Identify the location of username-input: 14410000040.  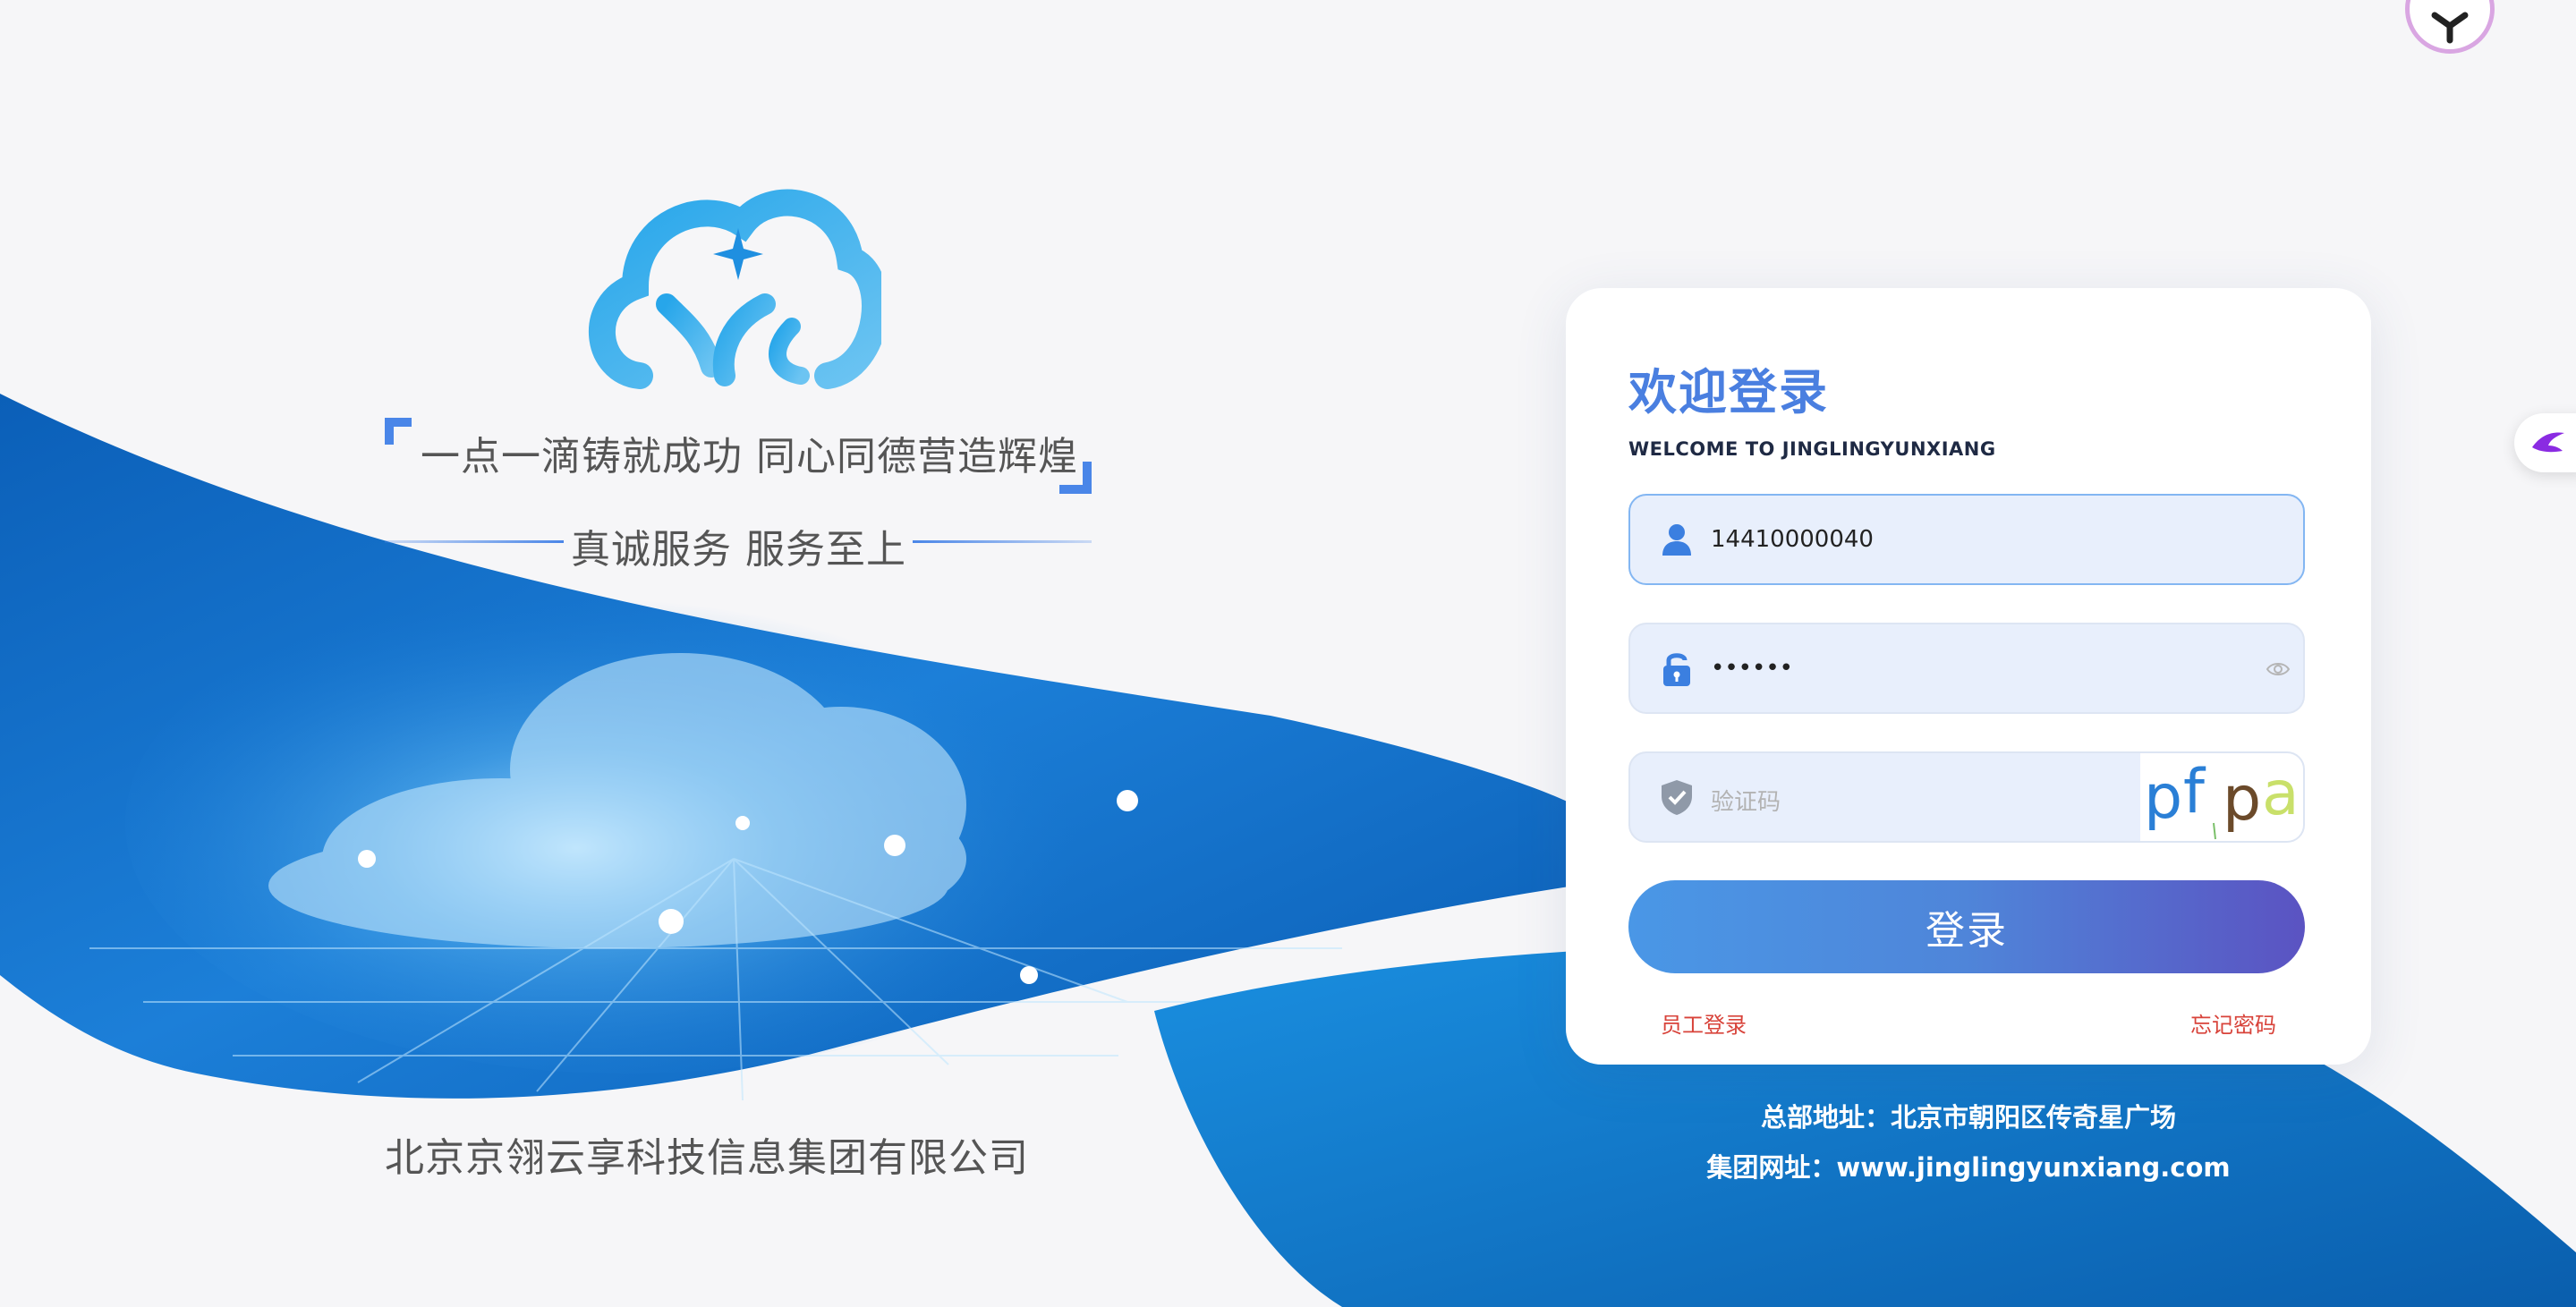
(1792, 539).